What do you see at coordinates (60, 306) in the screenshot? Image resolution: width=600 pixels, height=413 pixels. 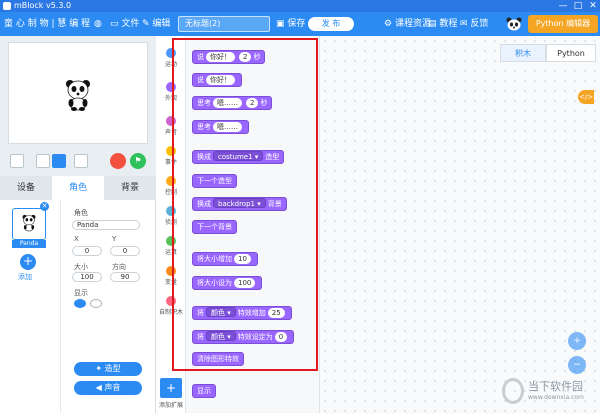 I see `panel-divider` at bounding box center [60, 306].